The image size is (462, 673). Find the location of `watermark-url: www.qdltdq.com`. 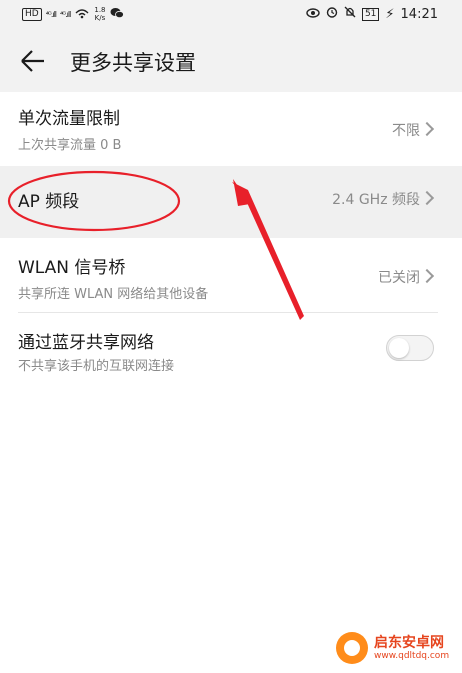

watermark-url: www.qdltdq.com is located at coordinates (412, 656).